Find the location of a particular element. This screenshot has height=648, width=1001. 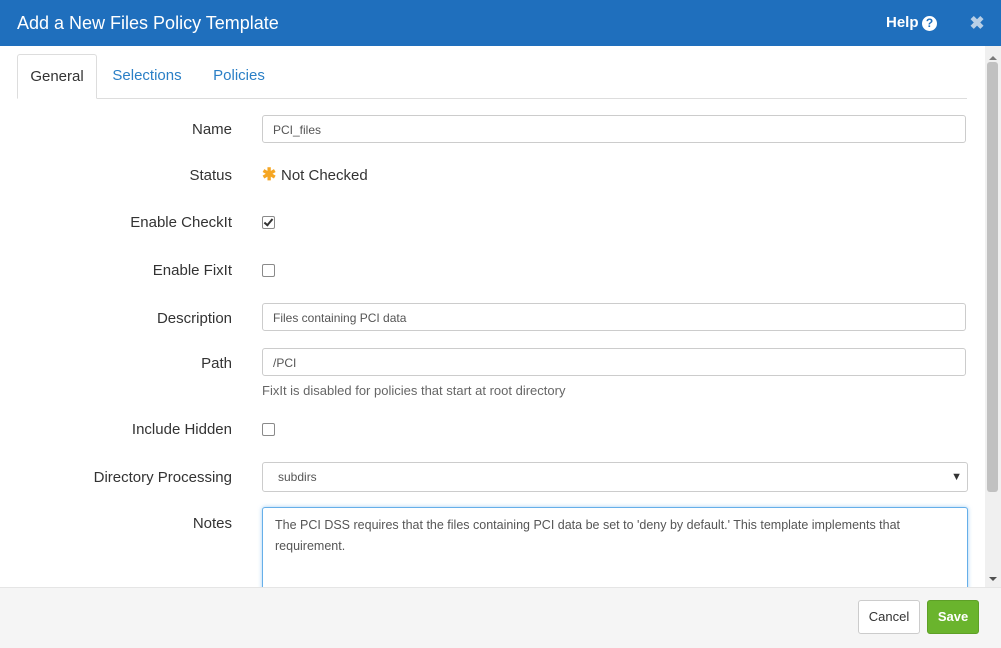

content-scrollbar is located at coordinates (993, 316).